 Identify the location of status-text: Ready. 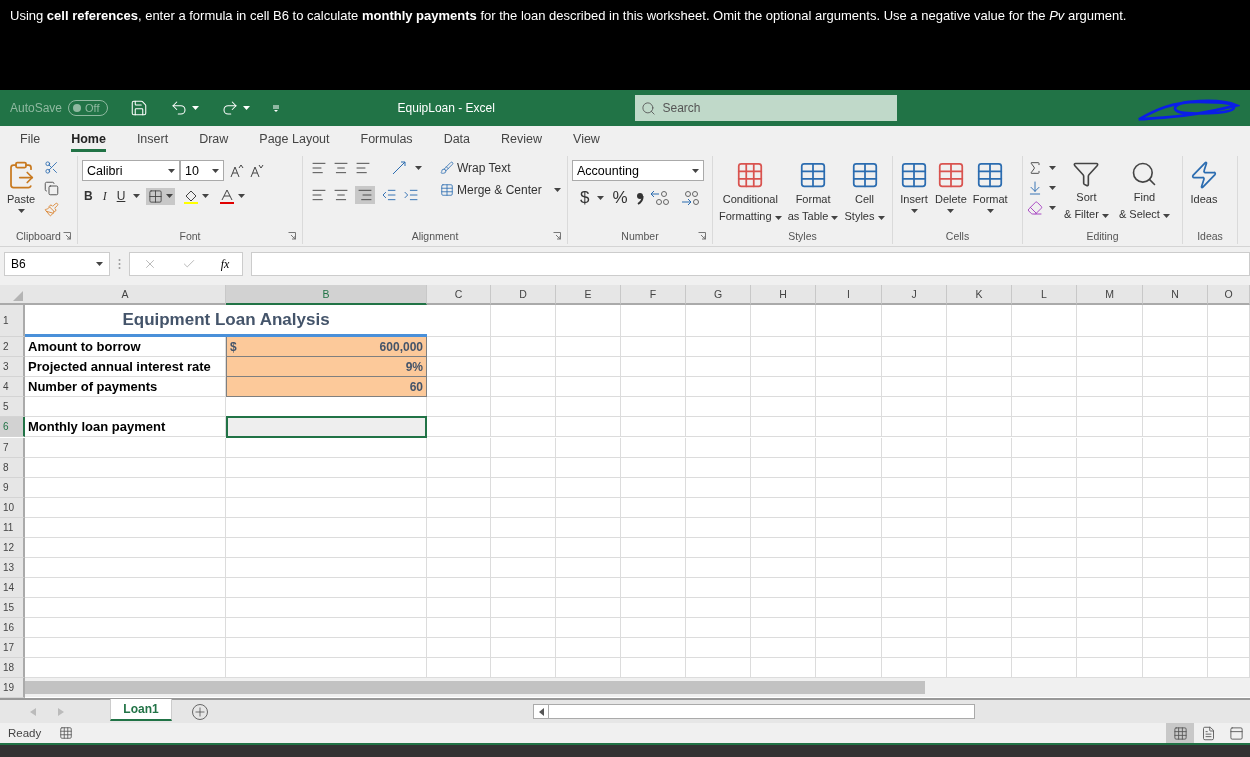
(25, 733).